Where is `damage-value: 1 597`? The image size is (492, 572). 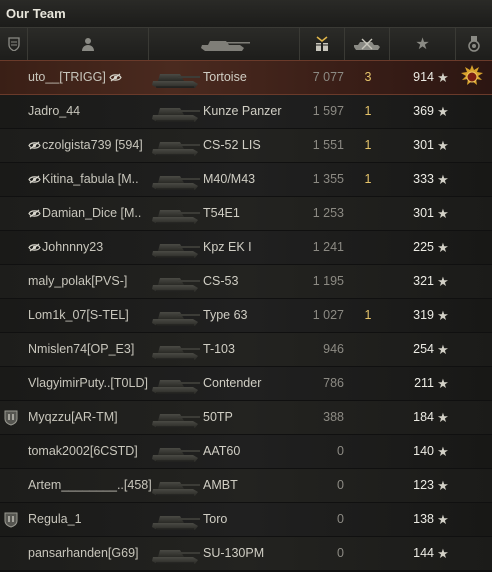
damage-value: 1 597 is located at coordinates (328, 111).